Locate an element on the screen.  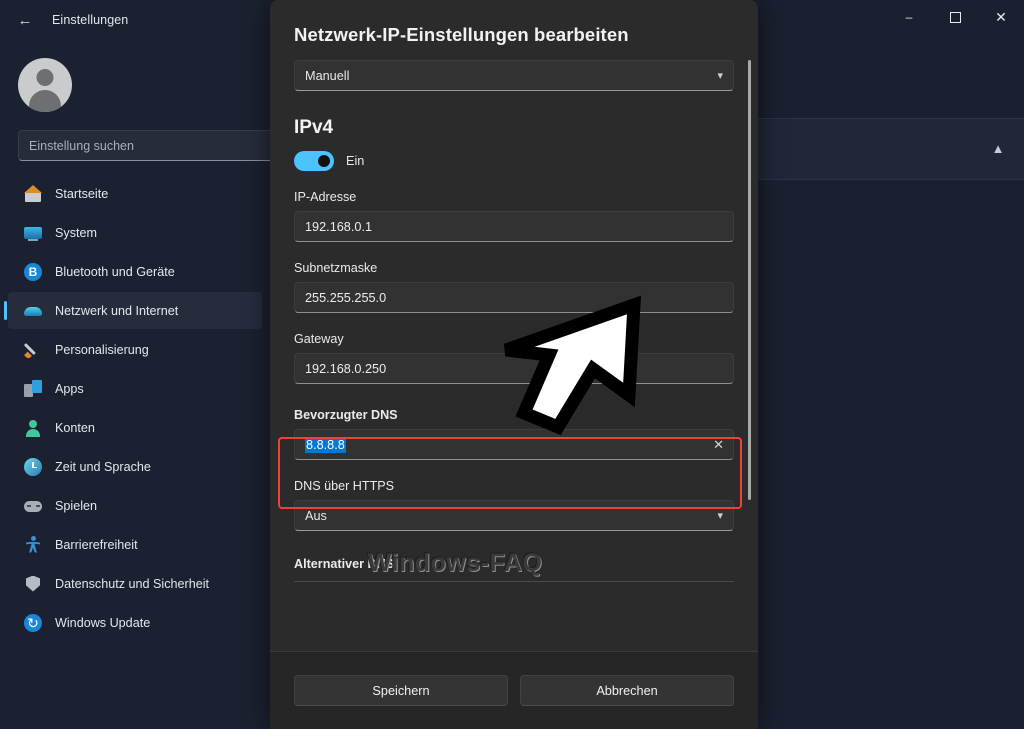
sidebar-item-label: Personalisierung is located at coordinates (102, 349).